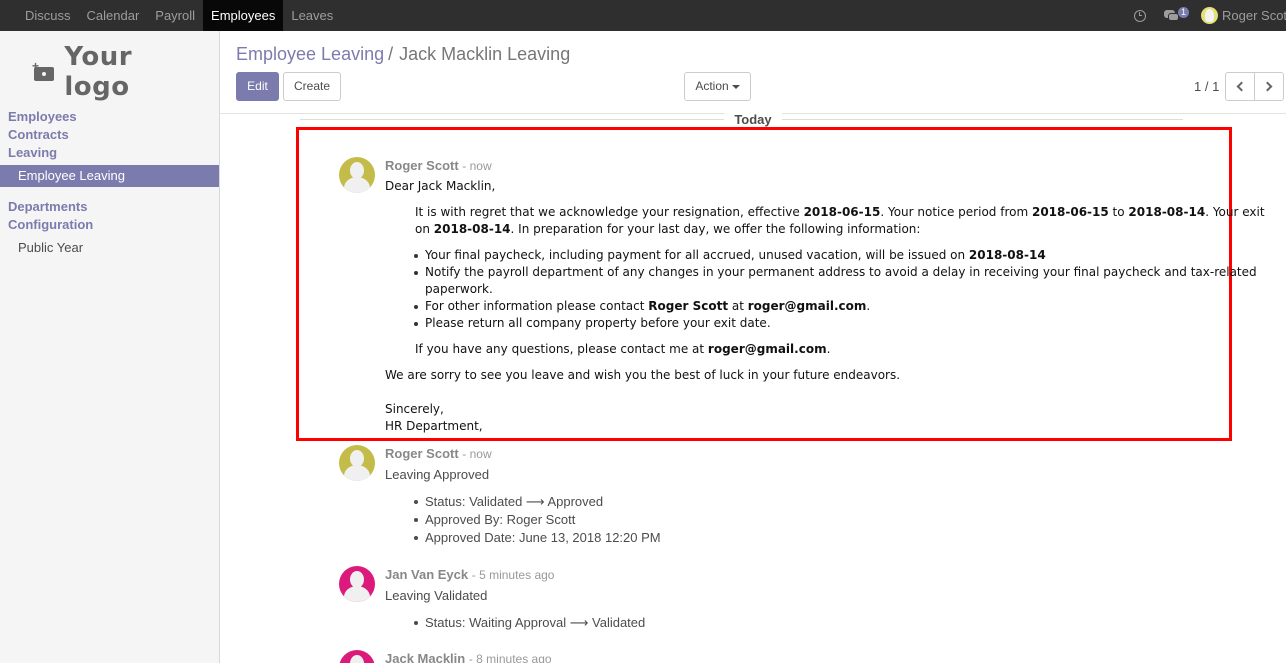  I want to click on menu-employees: Employees, so click(243, 15).